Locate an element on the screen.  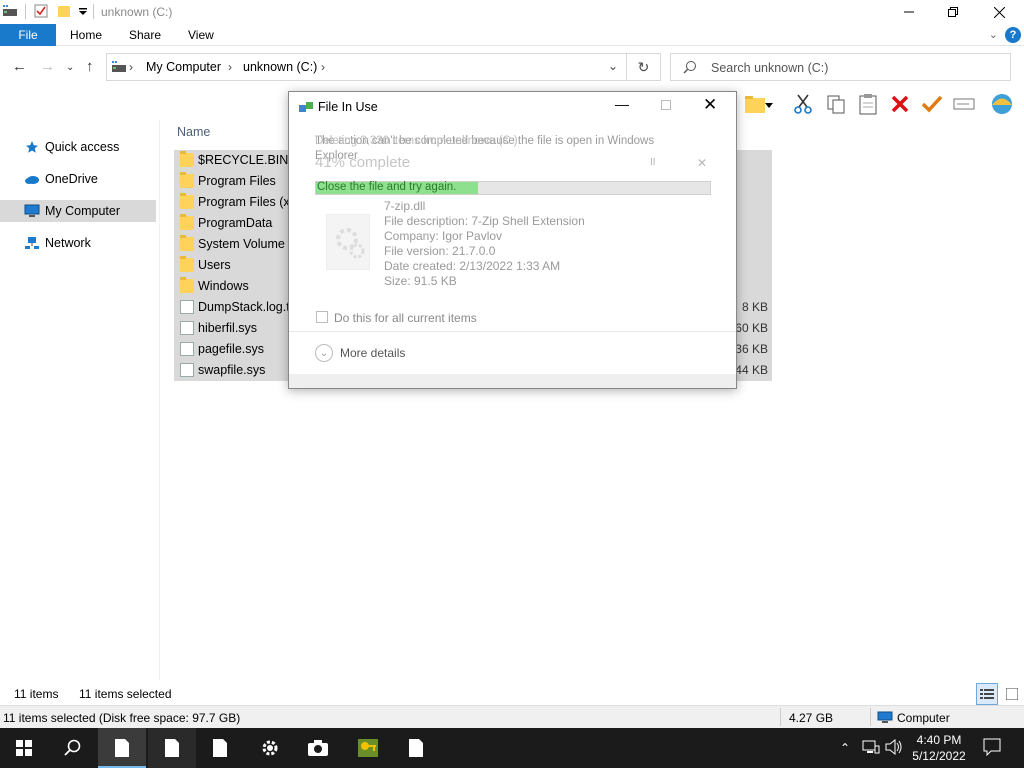
more-details-chevron-icon: ⌄ is located at coordinates (324, 353).